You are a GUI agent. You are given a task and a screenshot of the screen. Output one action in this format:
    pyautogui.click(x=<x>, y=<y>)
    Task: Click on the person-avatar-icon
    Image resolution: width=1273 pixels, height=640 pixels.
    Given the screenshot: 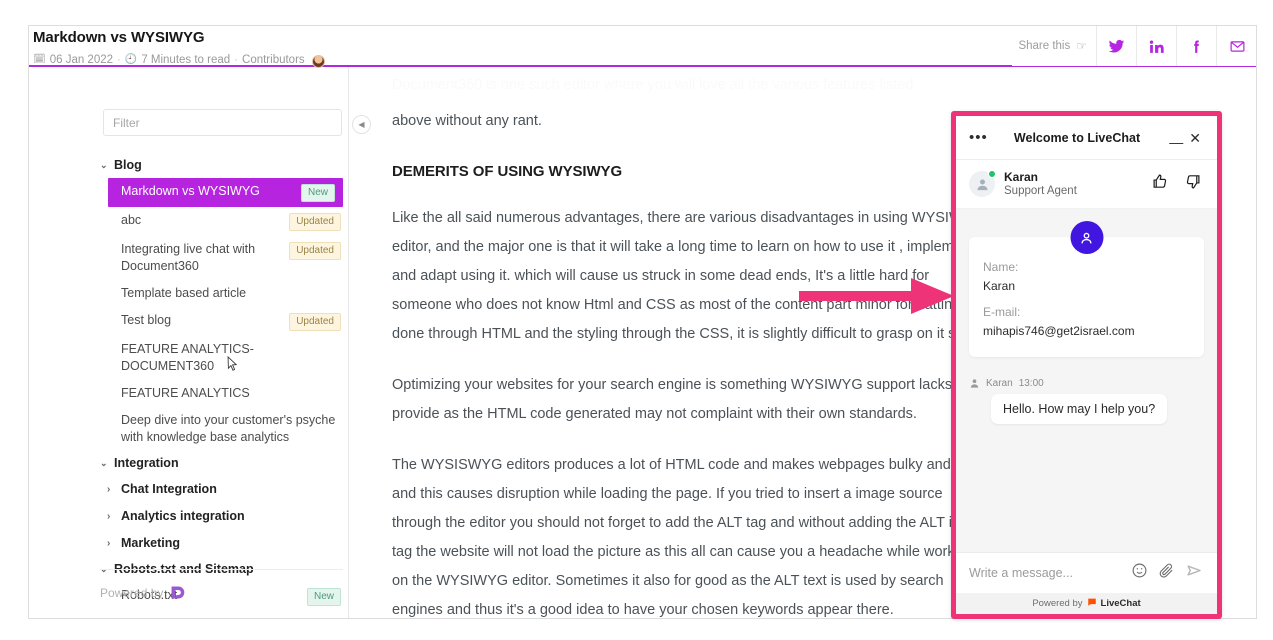 What is the action you would take?
    pyautogui.click(x=982, y=184)
    